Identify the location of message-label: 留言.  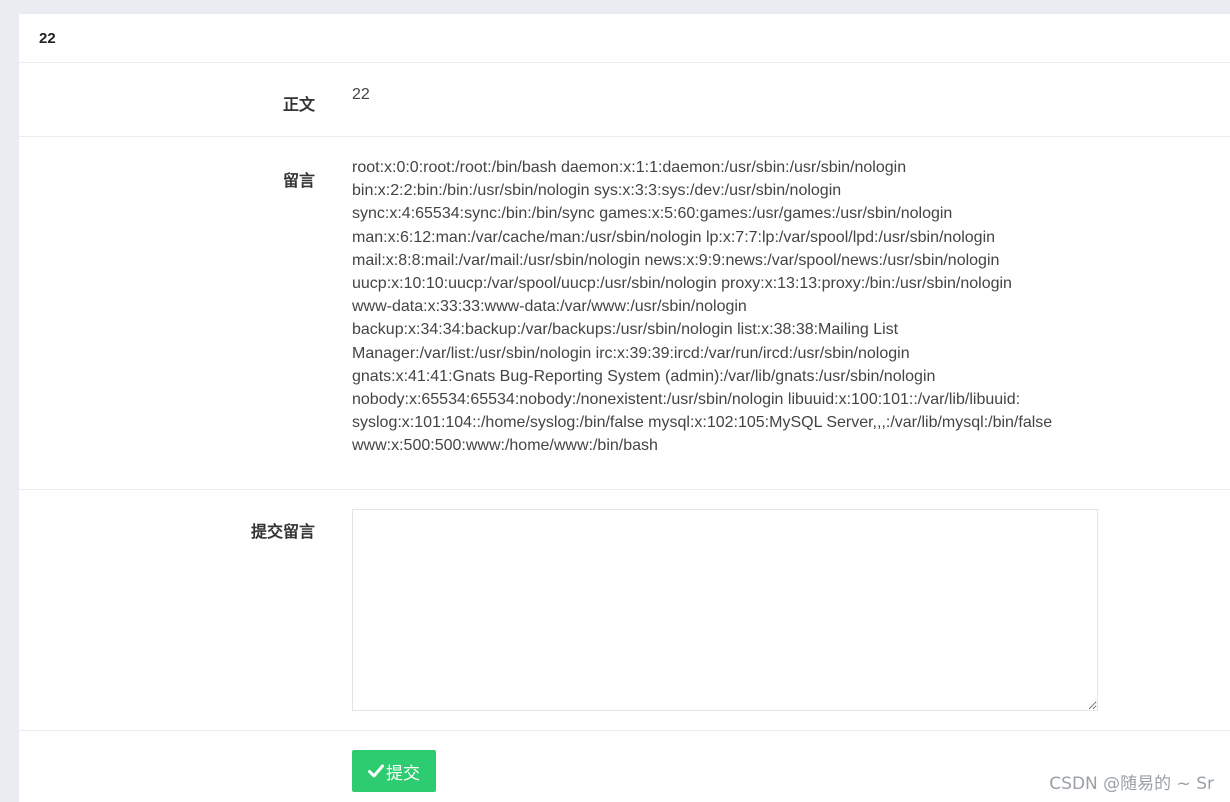
(298, 181).